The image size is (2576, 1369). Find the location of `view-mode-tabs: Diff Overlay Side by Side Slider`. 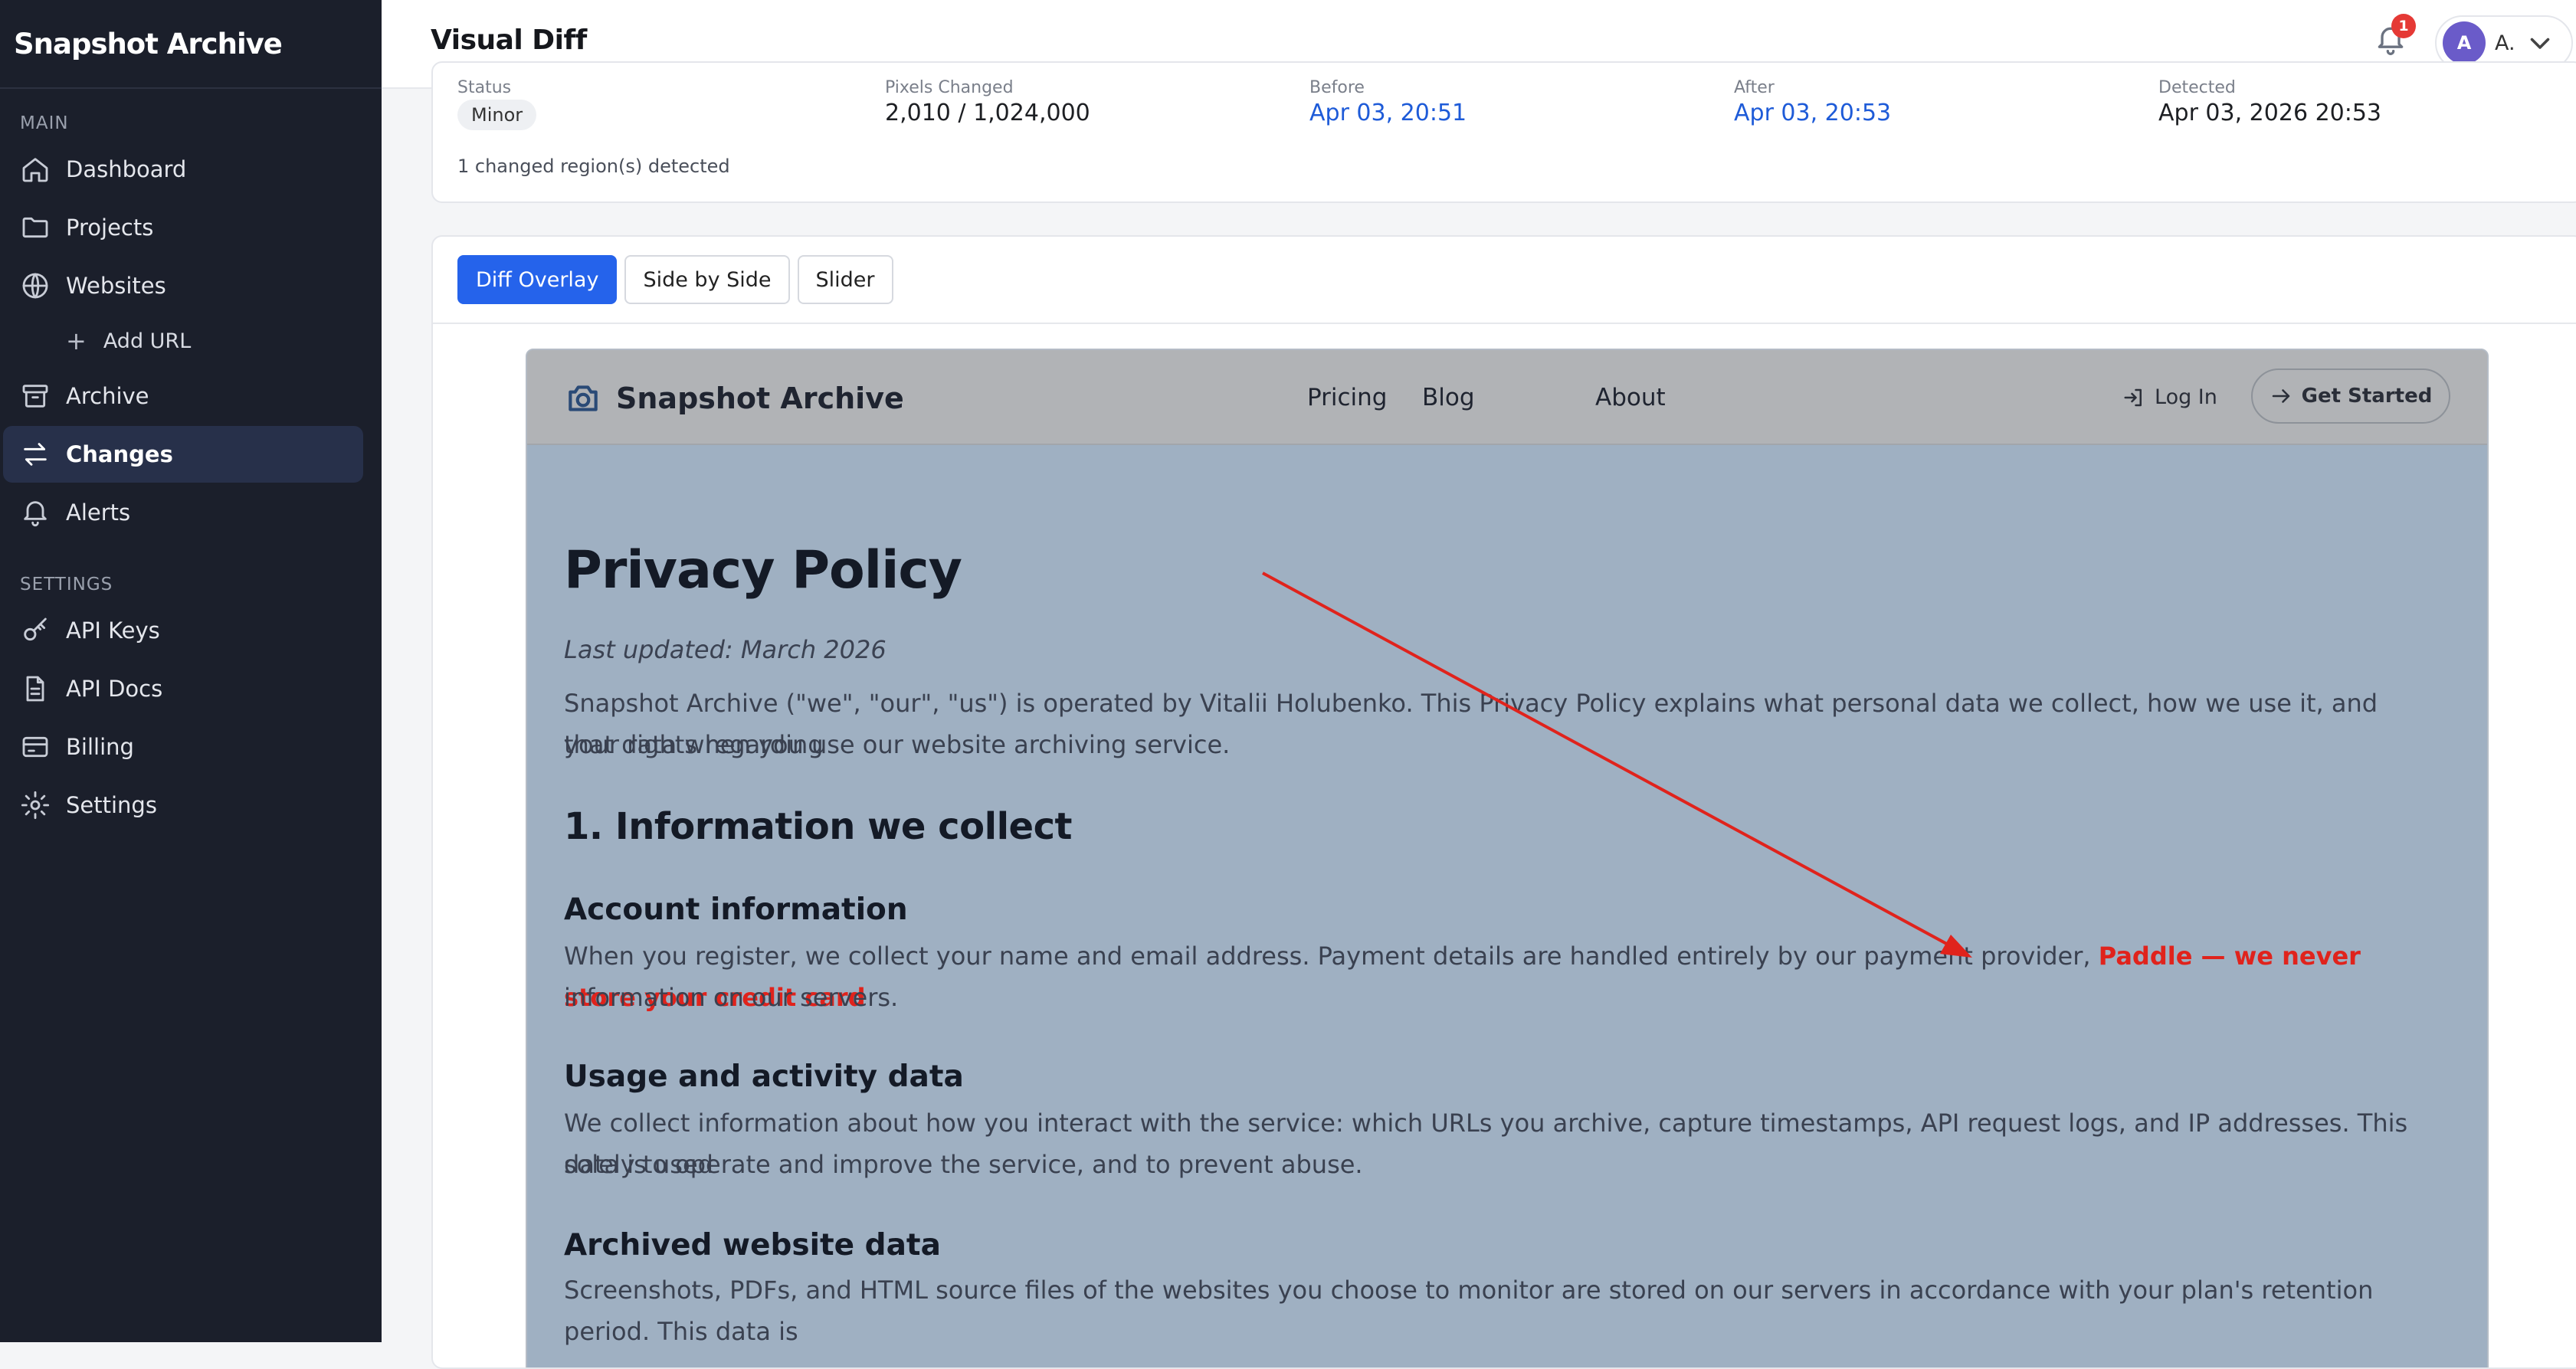

view-mode-tabs: Diff Overlay Side by Side Slider is located at coordinates (679, 279).